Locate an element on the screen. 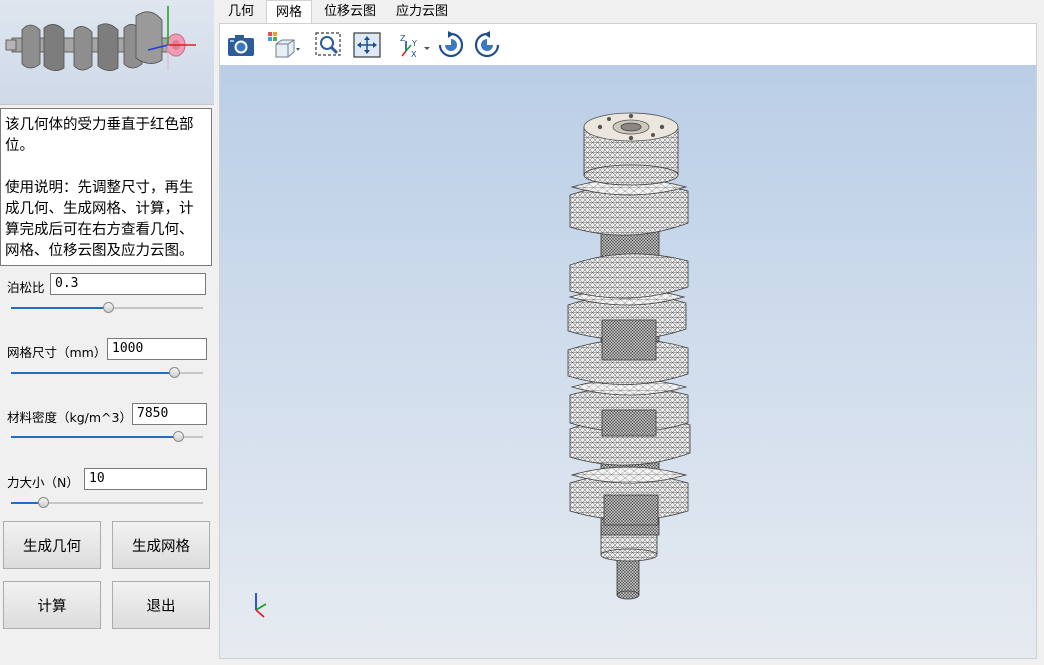 Image resolution: width=1044 pixels, height=665 pixels. density-label: 材料密度（kg/m^3） is located at coordinates (69, 417).